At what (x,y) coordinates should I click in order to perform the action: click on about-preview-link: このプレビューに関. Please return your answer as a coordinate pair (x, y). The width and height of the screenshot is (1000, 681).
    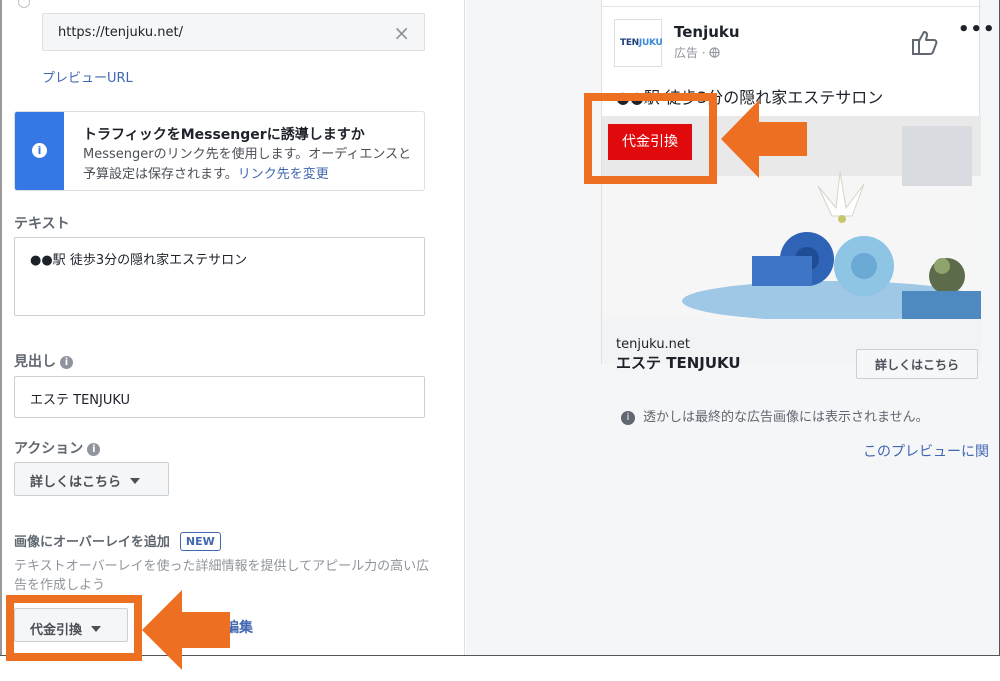
    Looking at the image, I should click on (926, 451).